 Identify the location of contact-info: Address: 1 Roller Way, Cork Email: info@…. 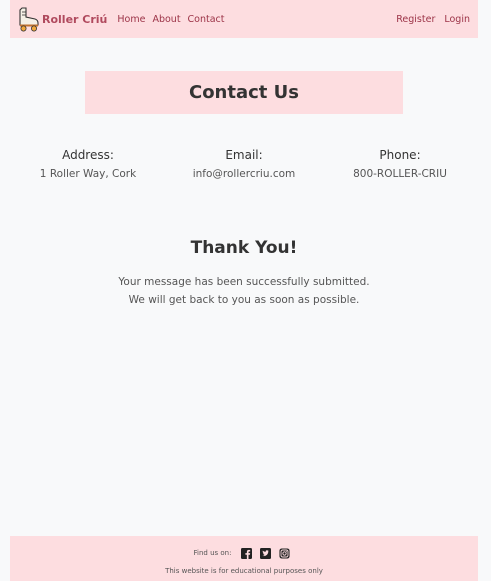
(244, 167).